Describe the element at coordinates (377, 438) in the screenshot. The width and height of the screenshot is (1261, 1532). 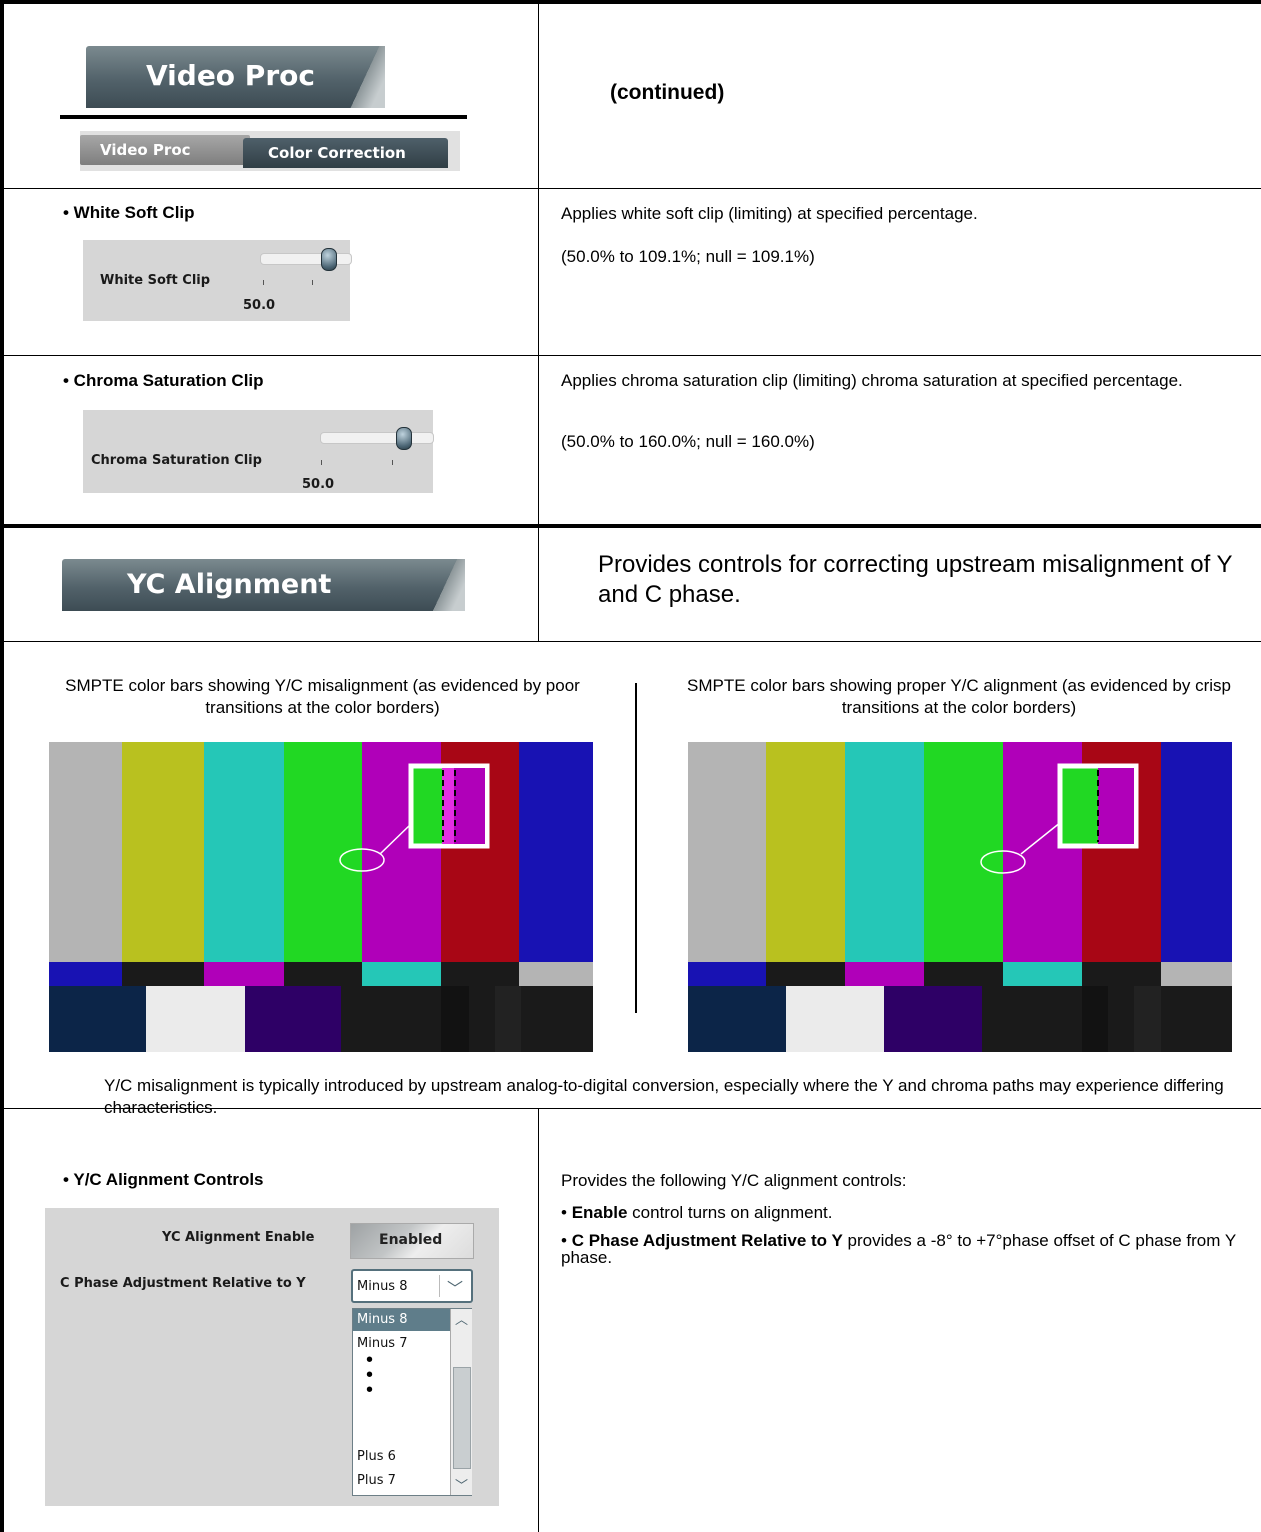
I see `chroma-clip-track` at that location.